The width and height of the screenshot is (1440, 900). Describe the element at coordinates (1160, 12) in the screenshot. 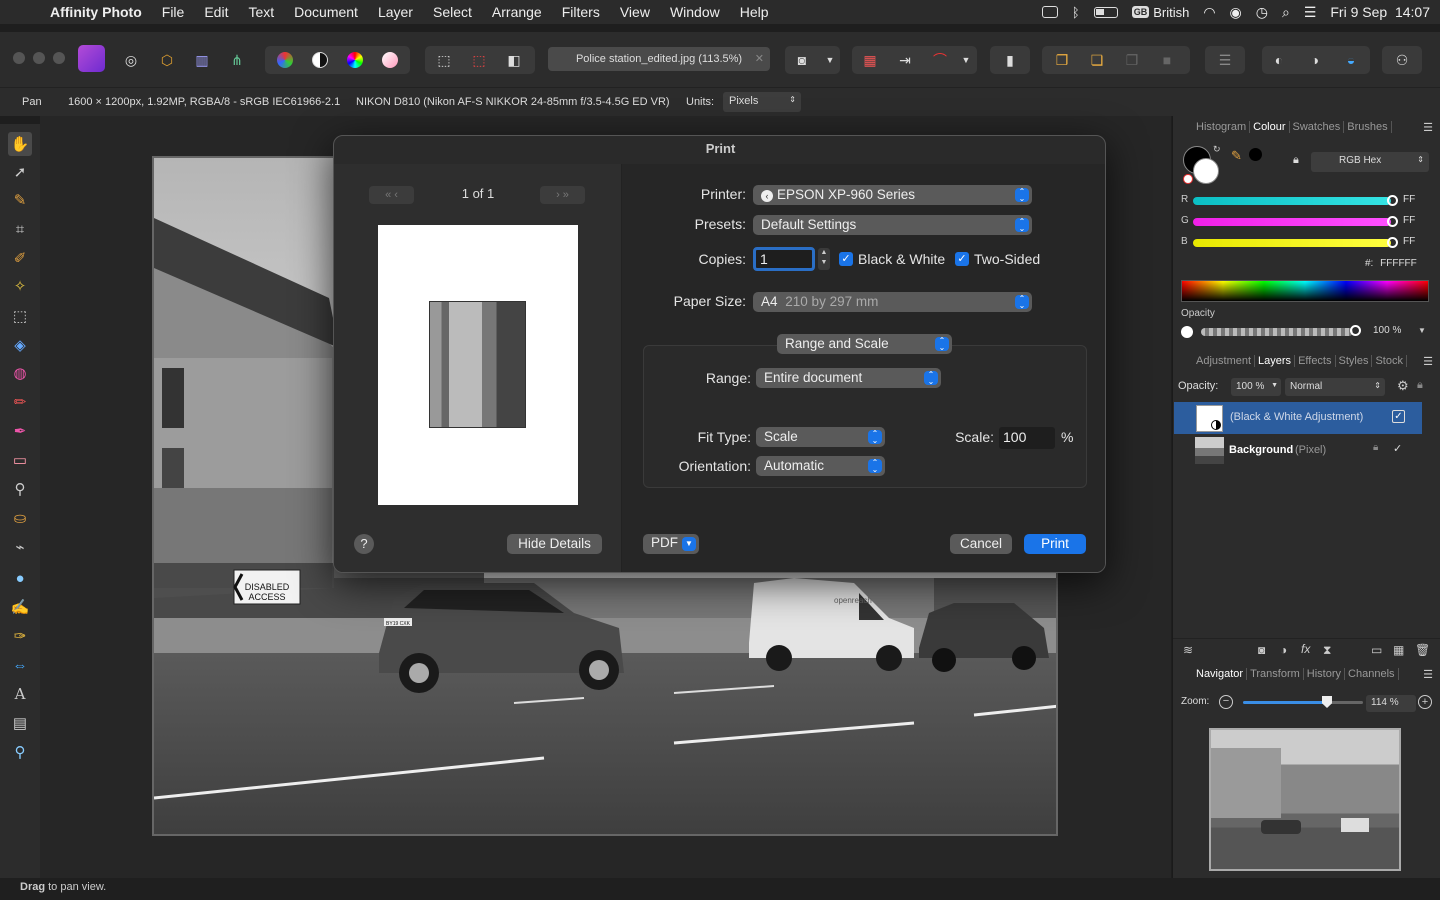

I see `input-source-menu: GB British` at that location.